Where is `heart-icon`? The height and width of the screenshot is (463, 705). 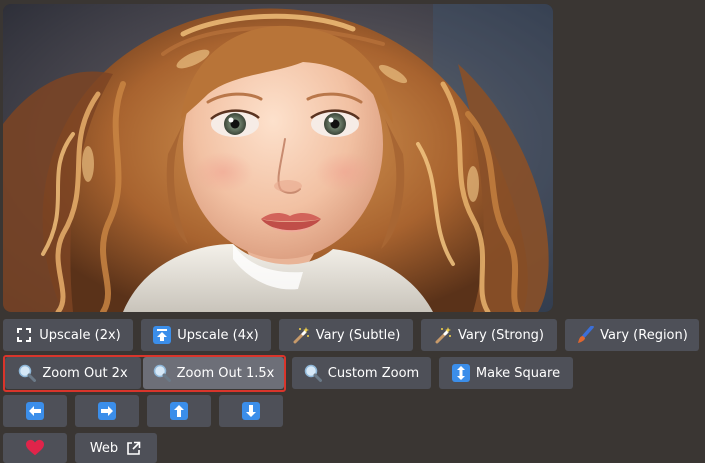 heart-icon is located at coordinates (35, 448).